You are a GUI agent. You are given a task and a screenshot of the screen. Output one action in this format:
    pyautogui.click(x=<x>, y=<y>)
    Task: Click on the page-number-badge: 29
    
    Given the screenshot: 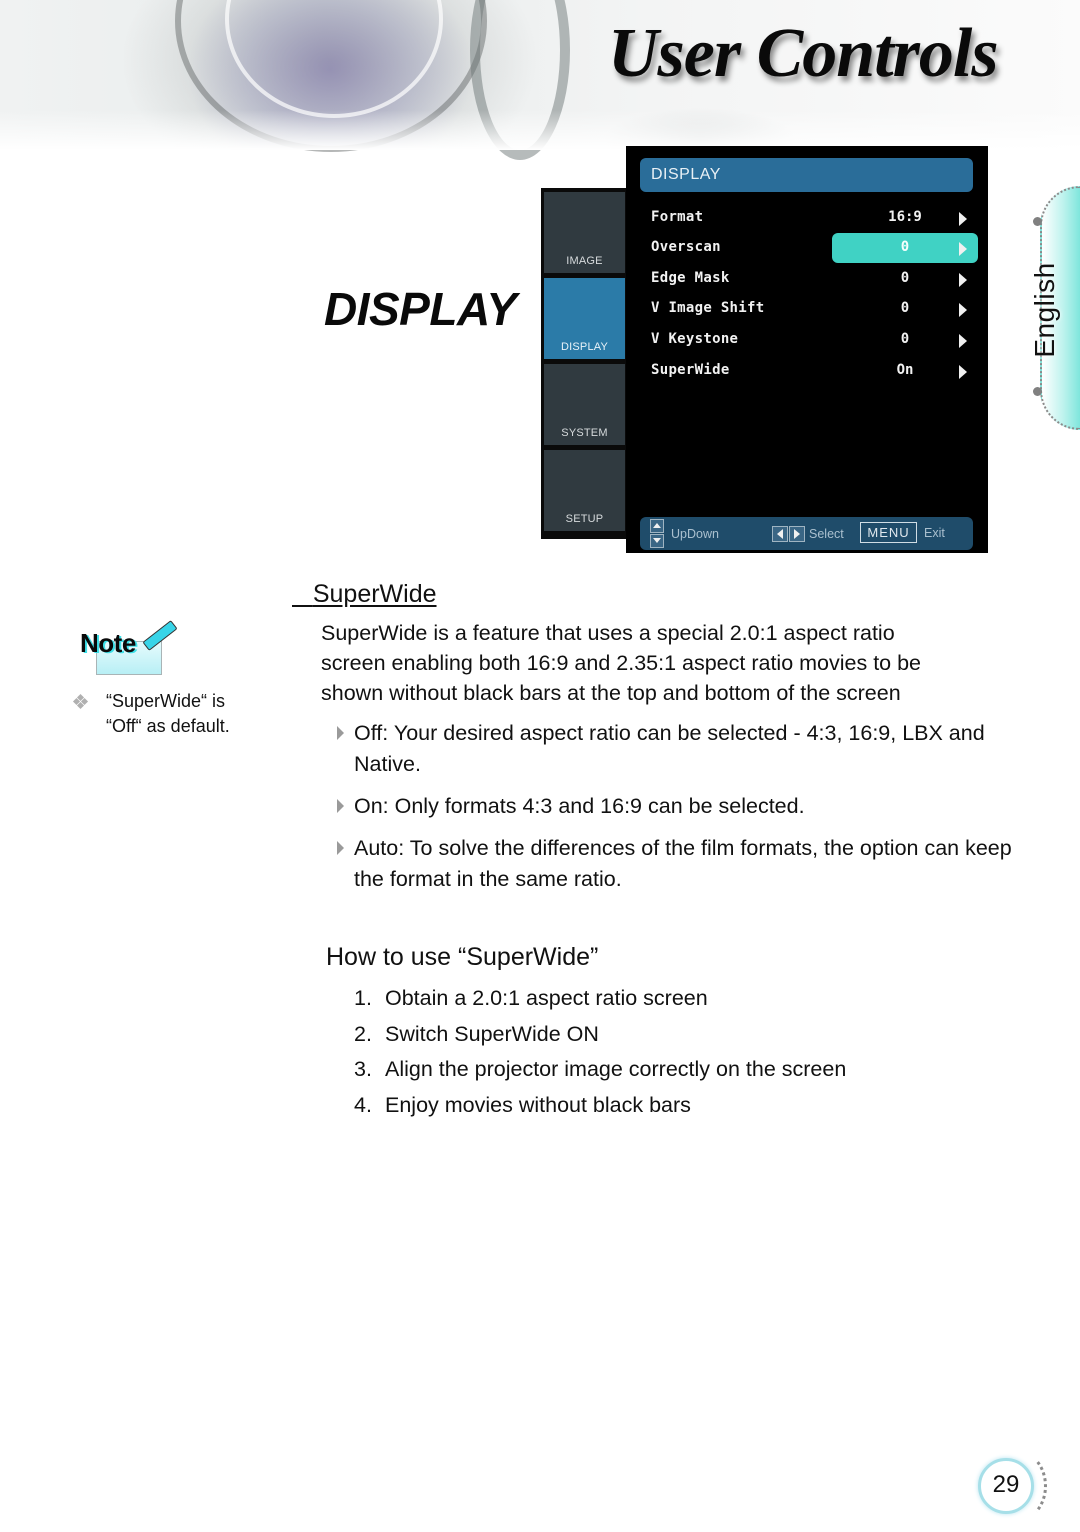 What is the action you would take?
    pyautogui.click(x=1012, y=1486)
    